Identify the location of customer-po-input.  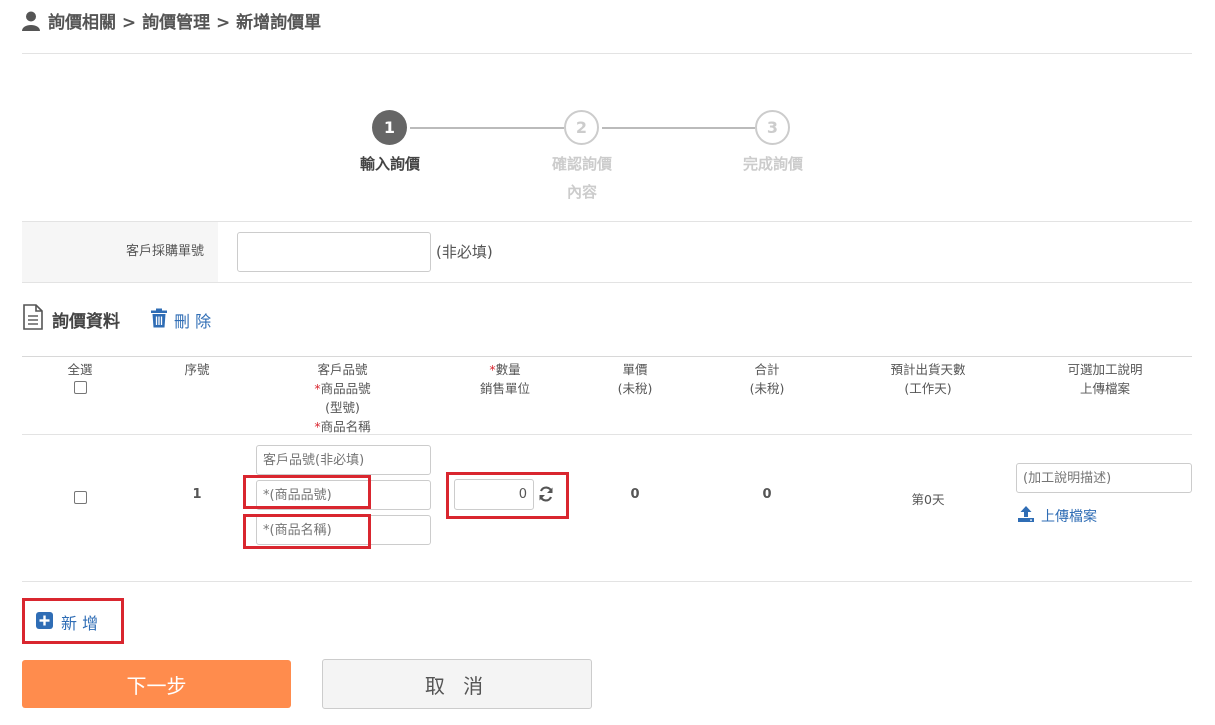
(334, 252).